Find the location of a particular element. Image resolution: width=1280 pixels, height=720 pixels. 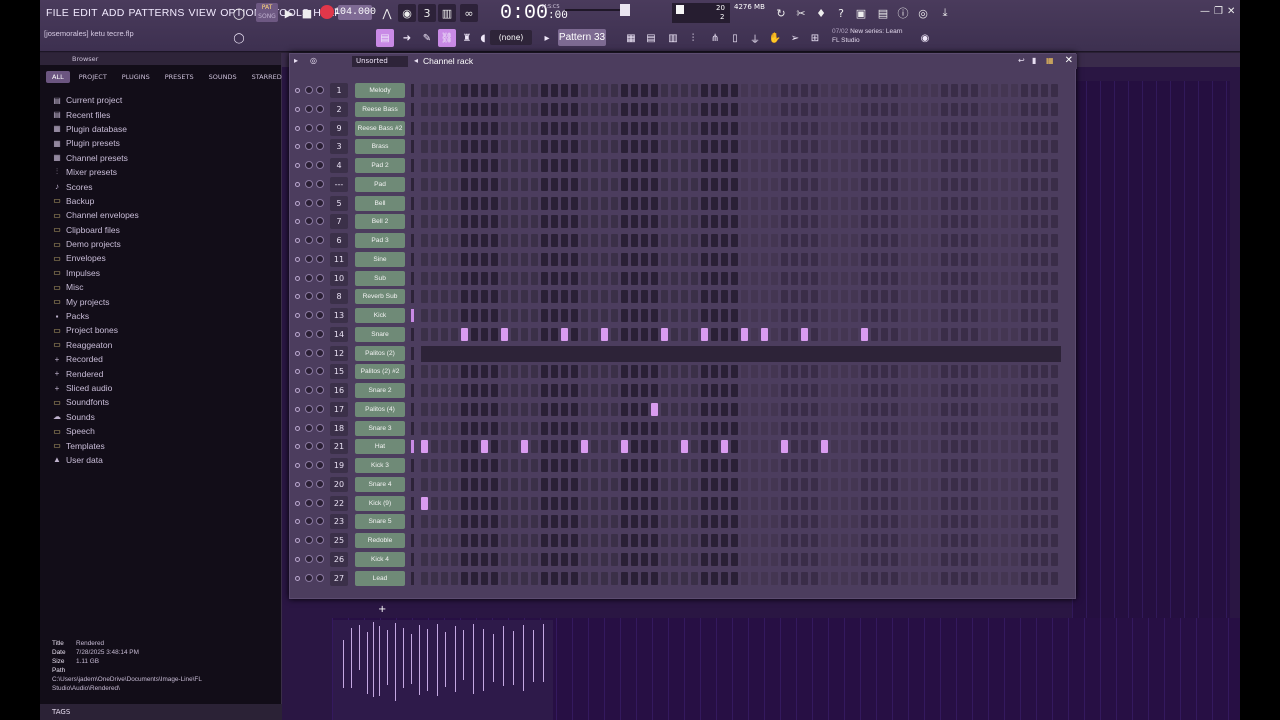

news-icon: ◉ is located at coordinates (925, 38).